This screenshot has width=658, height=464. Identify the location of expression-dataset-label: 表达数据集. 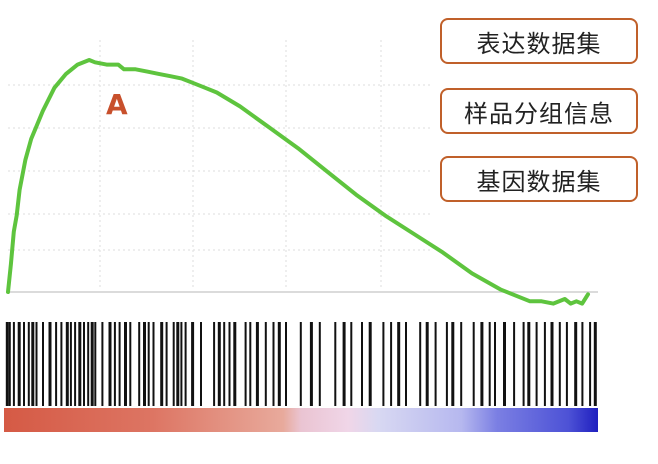
(539, 41).